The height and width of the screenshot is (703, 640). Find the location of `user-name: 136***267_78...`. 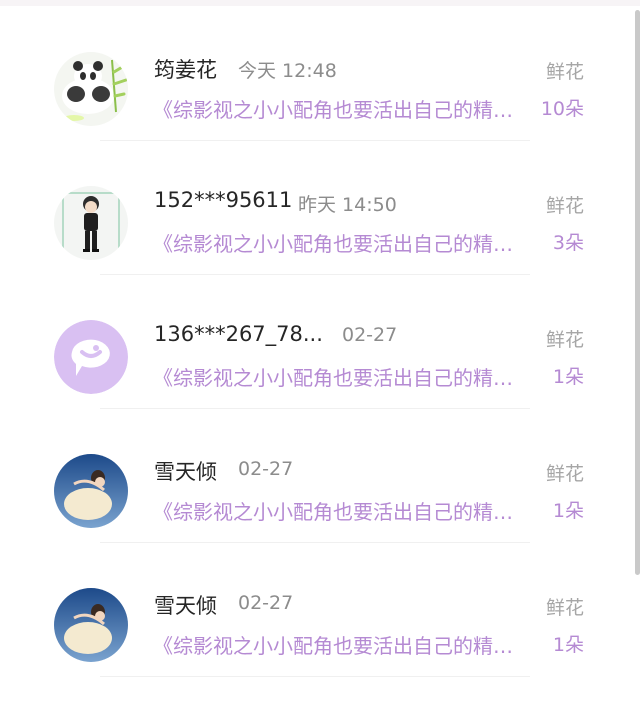

user-name: 136***267_78... is located at coordinates (238, 334).